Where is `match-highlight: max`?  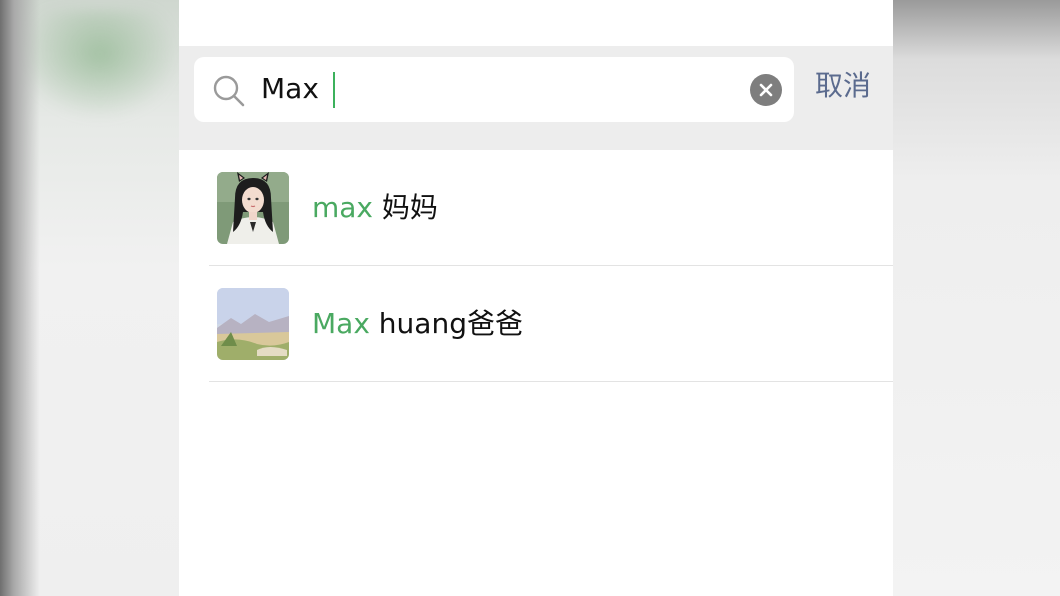 match-highlight: max is located at coordinates (343, 207).